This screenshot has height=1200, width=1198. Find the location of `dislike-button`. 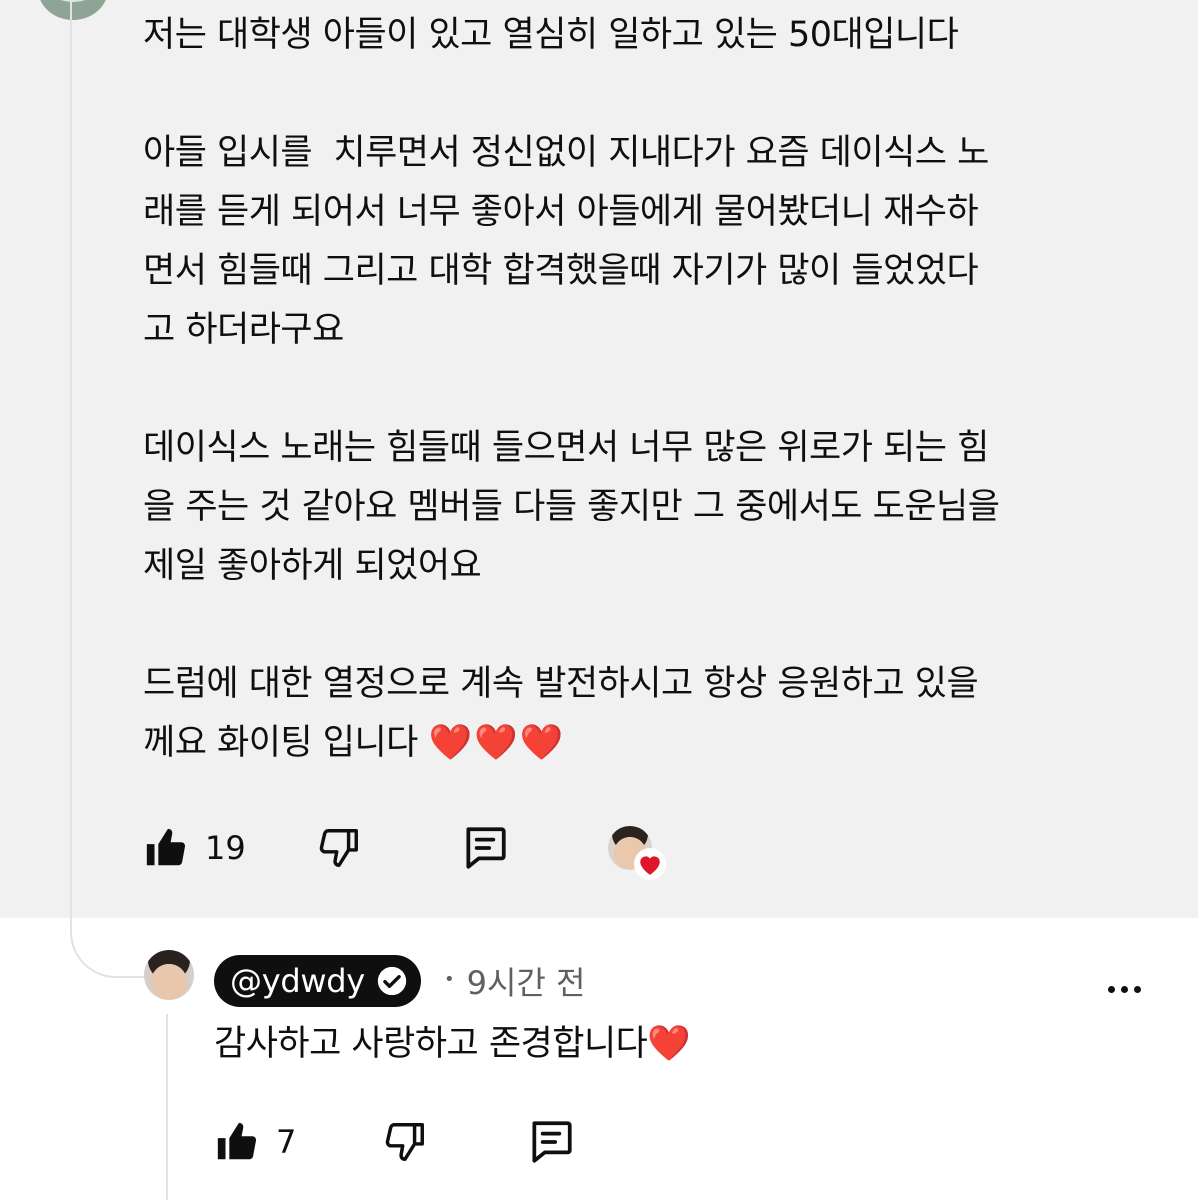

dislike-button is located at coordinates (339, 848).